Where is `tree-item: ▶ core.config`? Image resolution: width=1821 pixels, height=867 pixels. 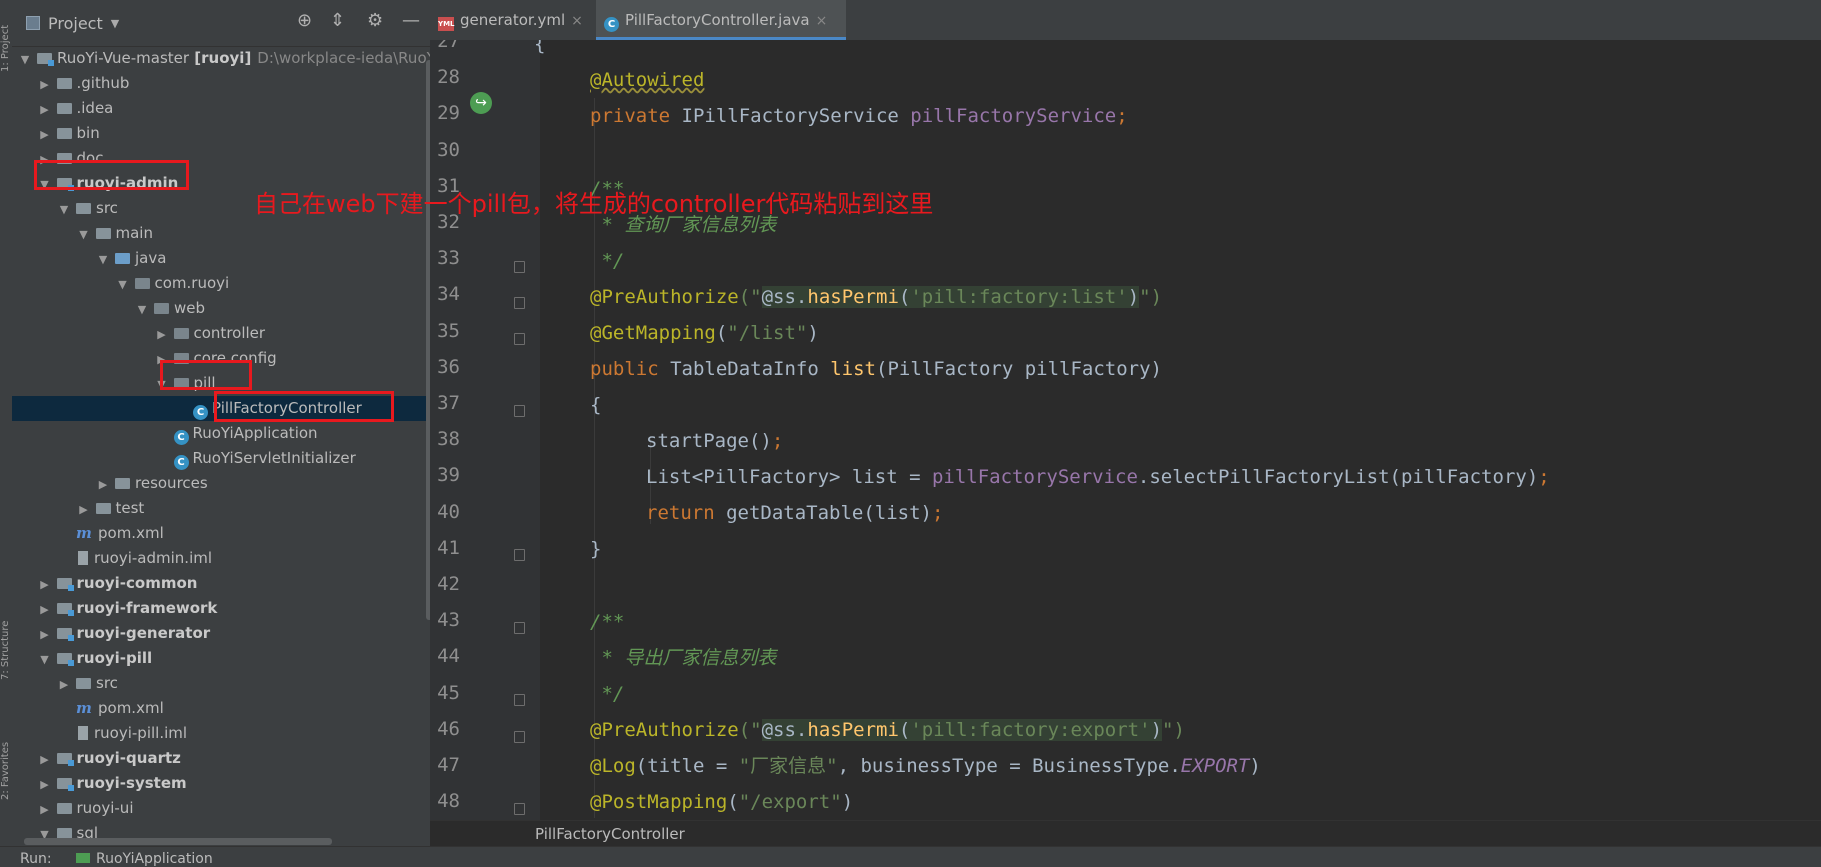
tree-item: ▶ core.config is located at coordinates (221, 358).